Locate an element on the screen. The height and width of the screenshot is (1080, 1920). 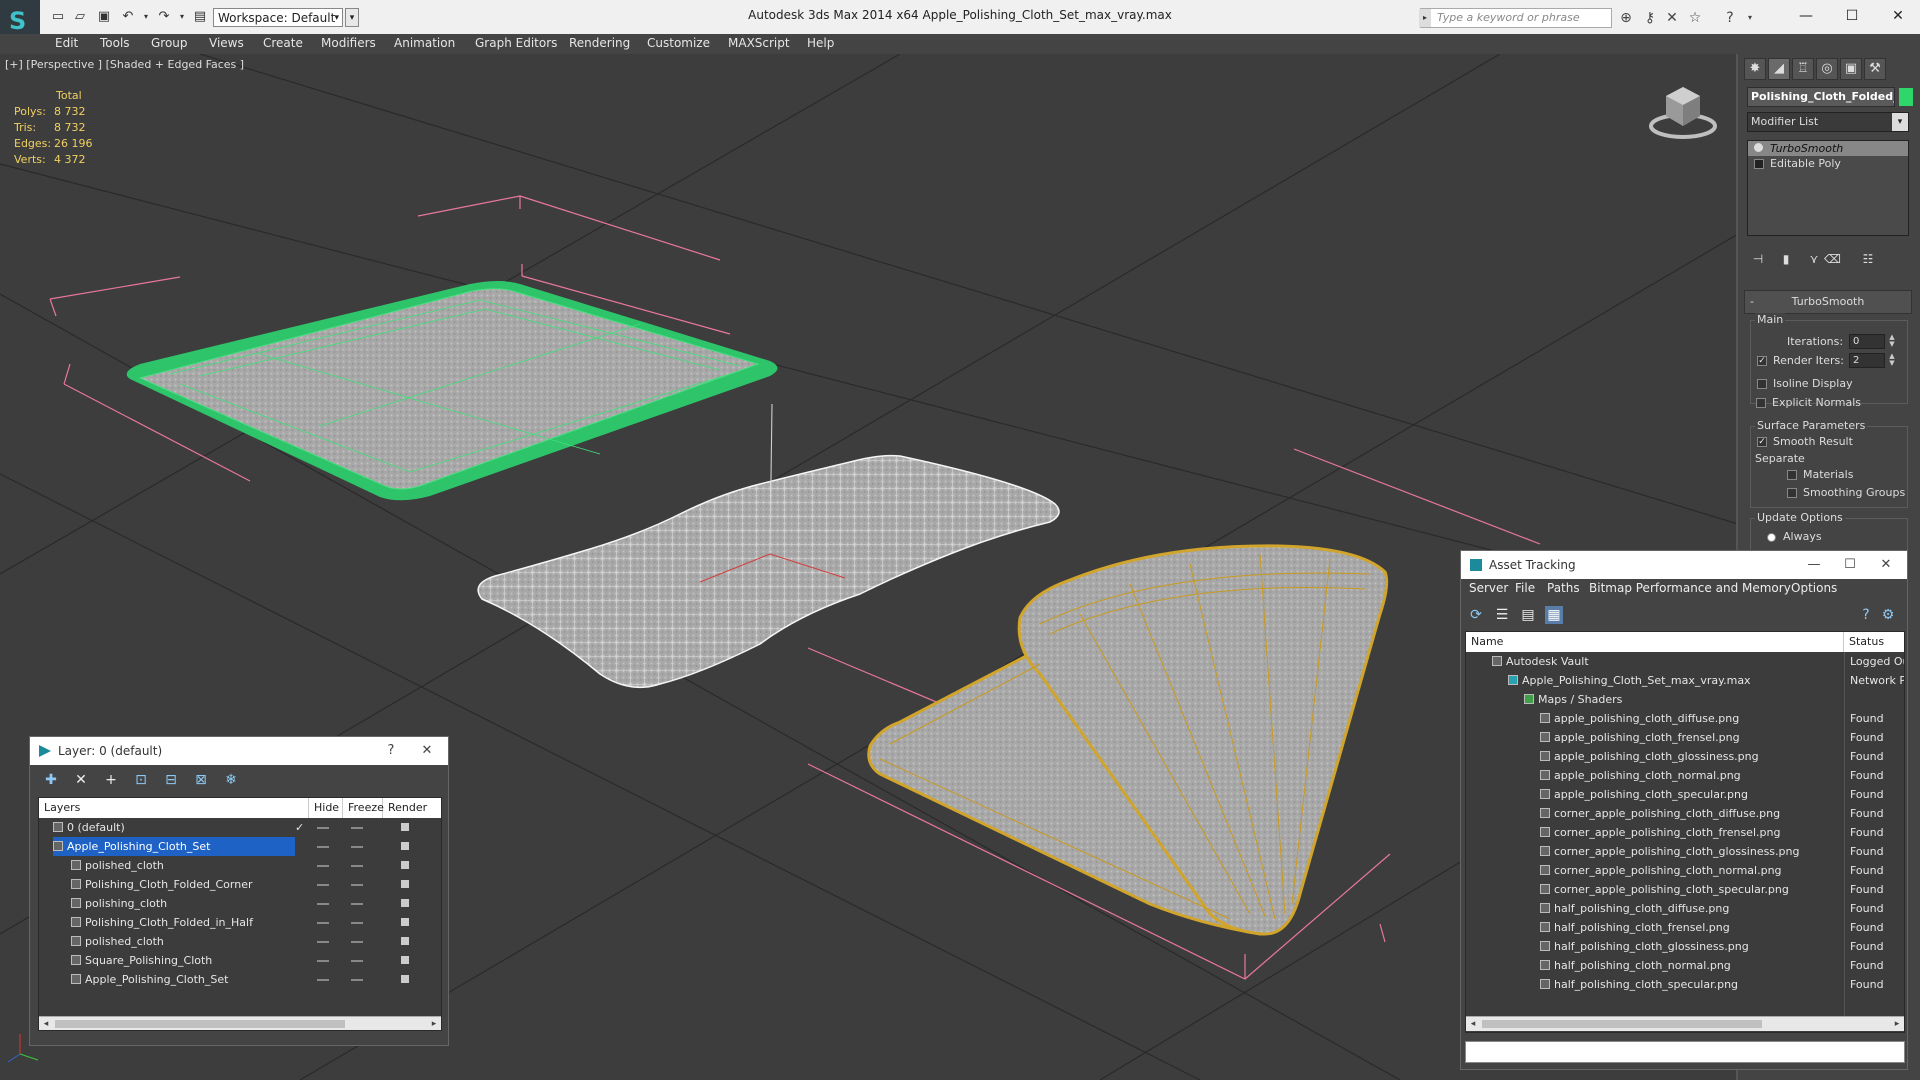
isoline-display-checkbox is located at coordinates (1762, 384).